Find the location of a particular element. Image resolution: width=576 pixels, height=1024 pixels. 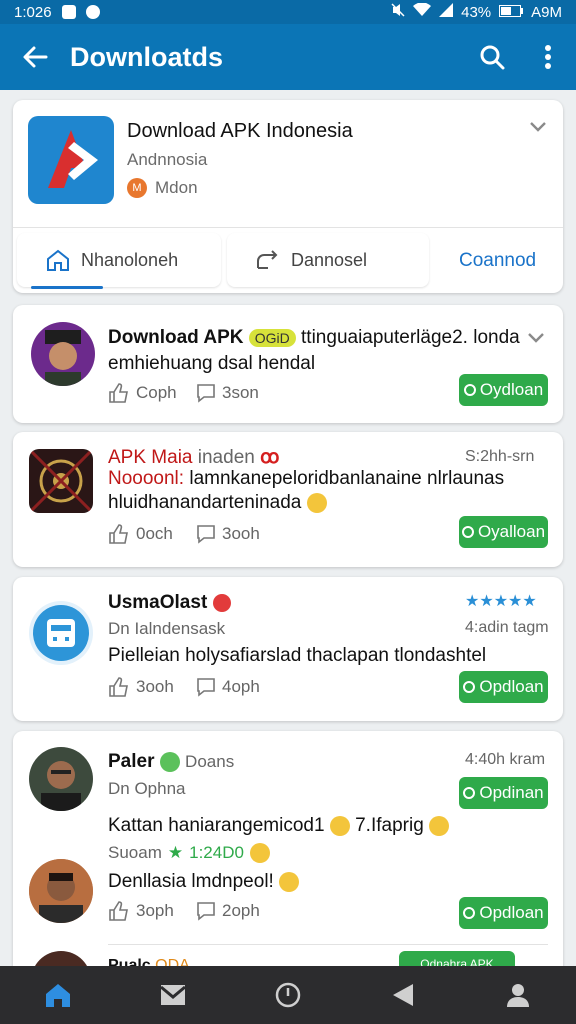

comment-button: 2oph is located at coordinates (228, 911).